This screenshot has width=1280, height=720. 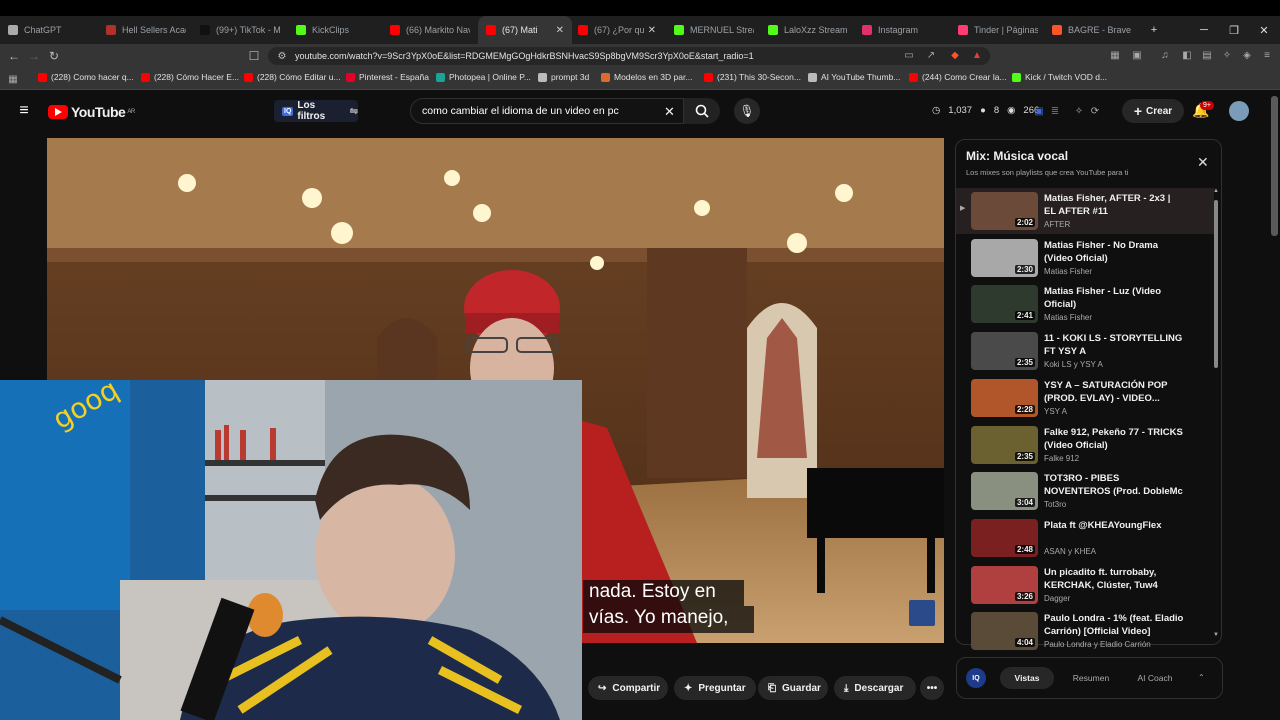 What do you see at coordinates (1114, 252) in the screenshot?
I see `video-title: Matias Fisher - No Drama (Video Oficial)` at bounding box center [1114, 252].